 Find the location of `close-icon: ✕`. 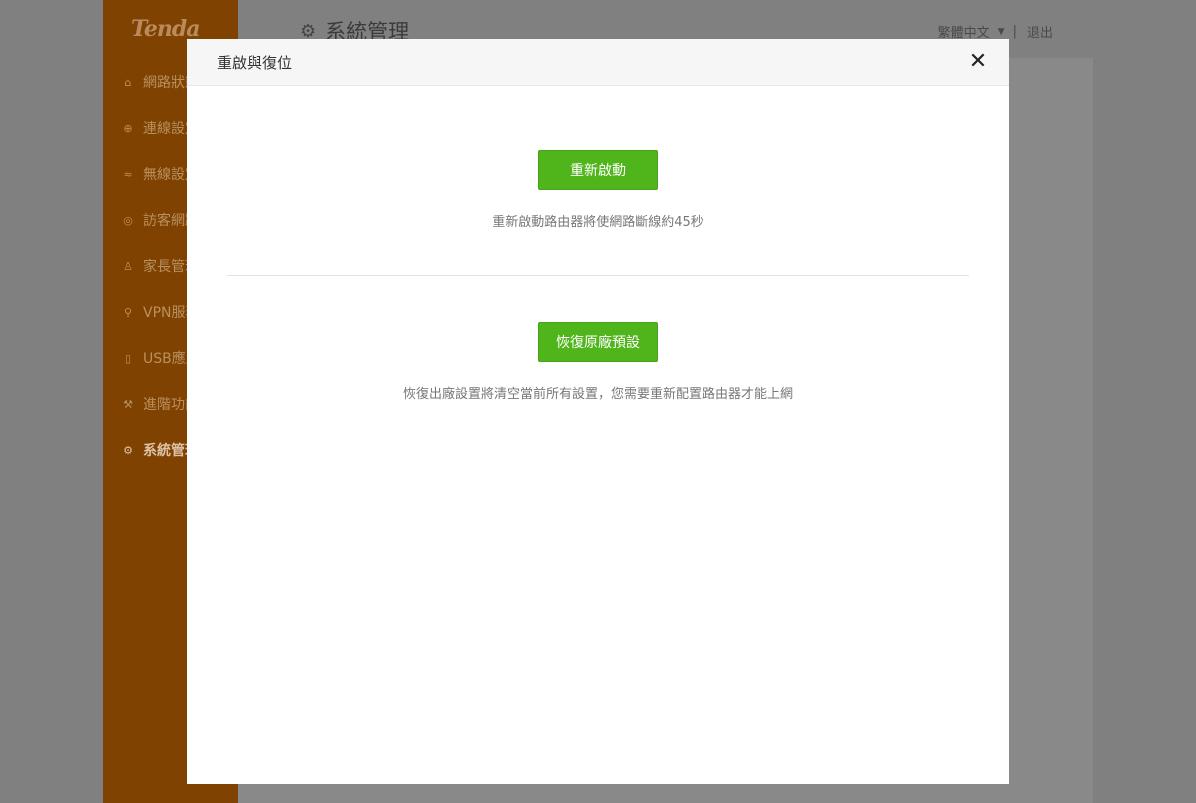

close-icon: ✕ is located at coordinates (978, 62).